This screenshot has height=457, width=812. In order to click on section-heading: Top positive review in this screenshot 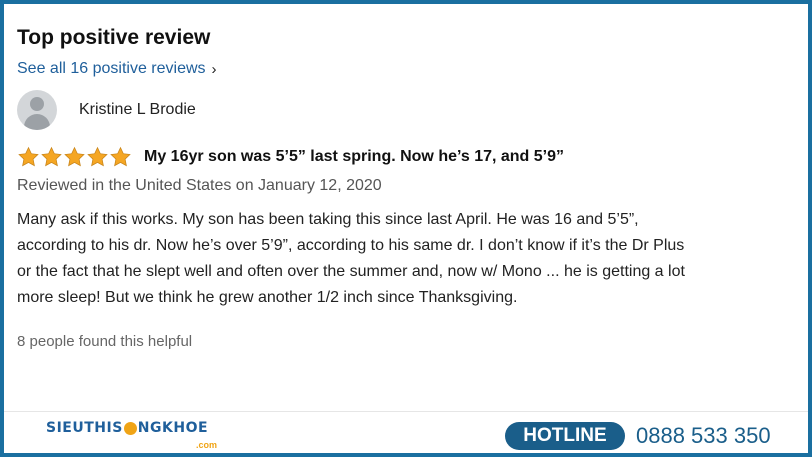, I will do `click(114, 37)`.